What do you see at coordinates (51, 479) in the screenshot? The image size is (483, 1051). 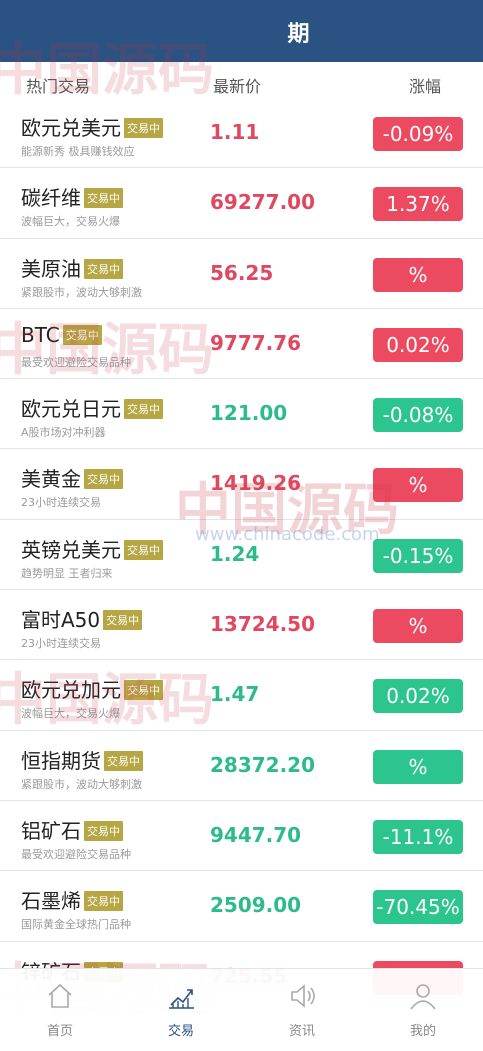 I see `instrument-name-text: 美黄金` at bounding box center [51, 479].